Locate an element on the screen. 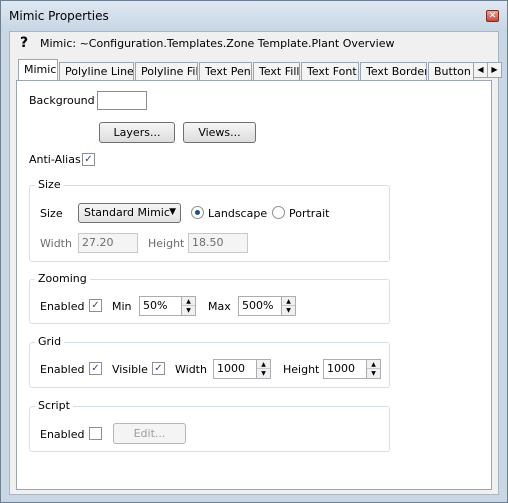 This screenshot has height=503, width=508. background-color-swatch is located at coordinates (122, 100).